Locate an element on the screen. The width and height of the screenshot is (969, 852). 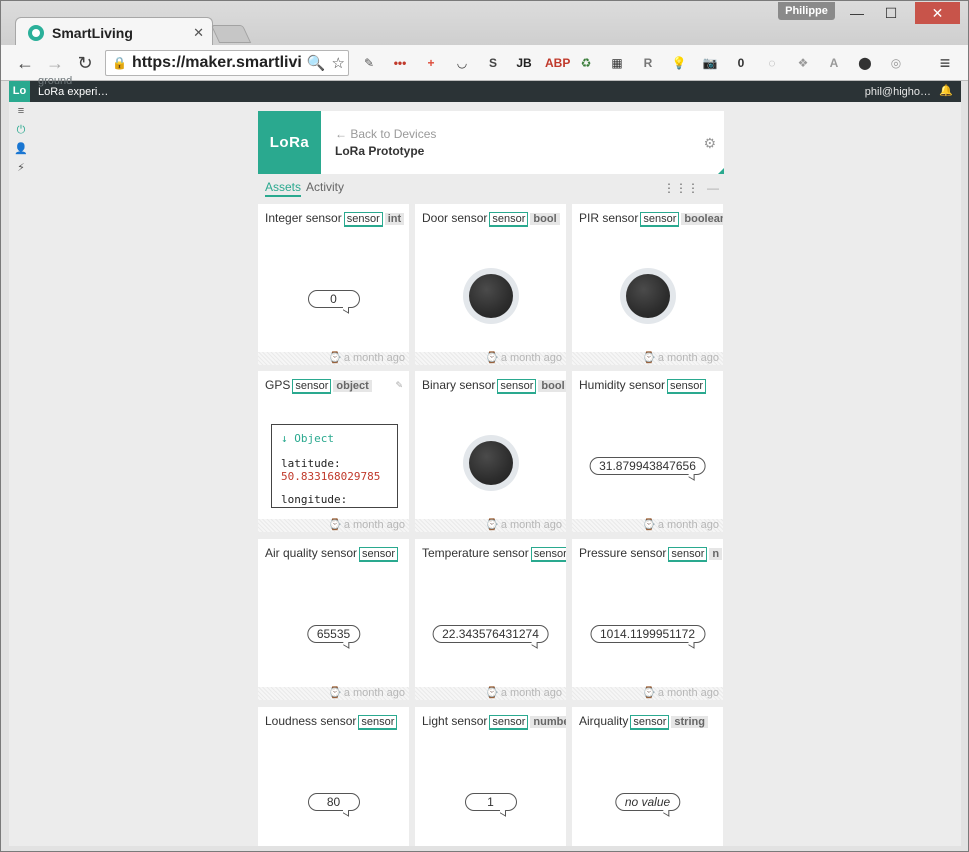
expand-arrow-icon: ↓ is located at coordinates (287, 438).